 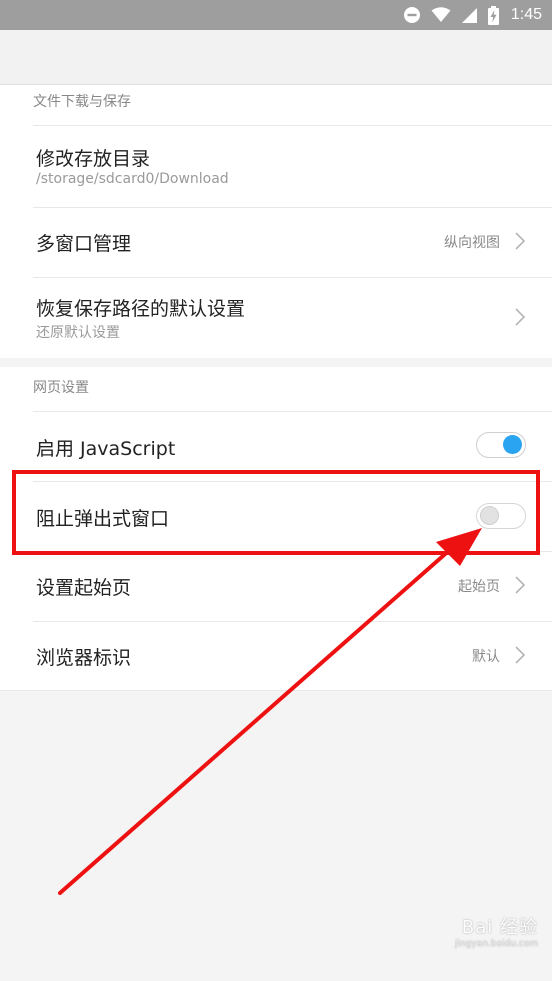 What do you see at coordinates (441, 15) in the screenshot?
I see `wifi-icon` at bounding box center [441, 15].